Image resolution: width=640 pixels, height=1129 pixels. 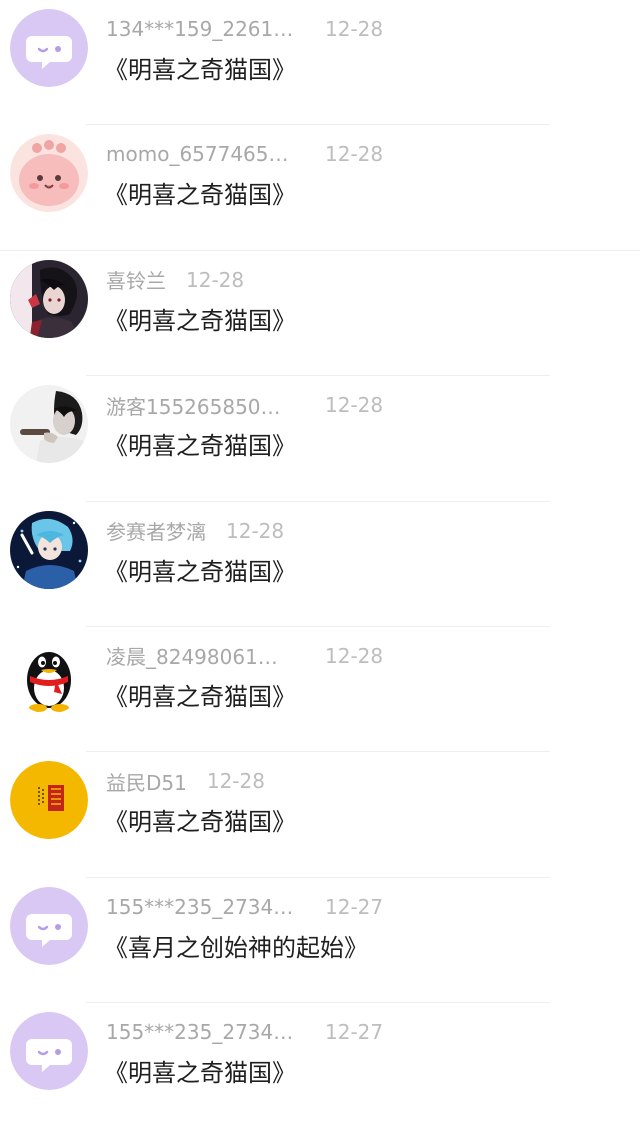 I want to click on list-item: 155***235_2734… 12-27 《喜月之创始神的起始》, so click(x=320, y=941).